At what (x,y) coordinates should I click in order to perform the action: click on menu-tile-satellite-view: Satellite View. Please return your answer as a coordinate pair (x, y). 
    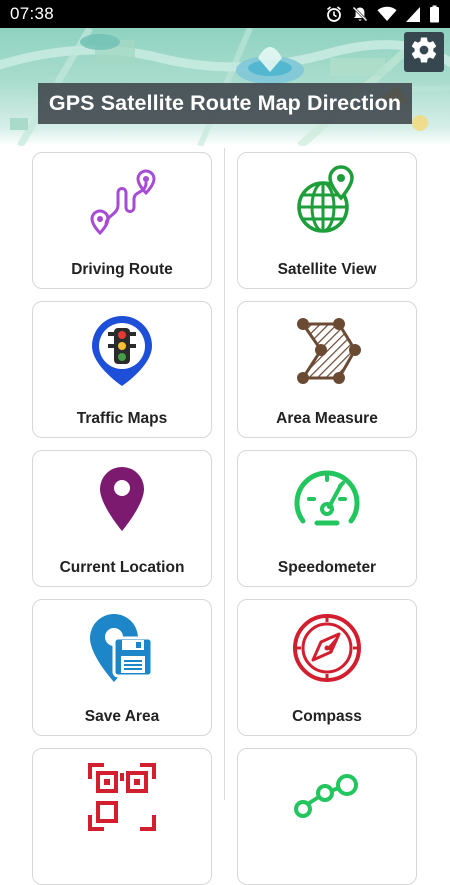
    Looking at the image, I should click on (327, 220).